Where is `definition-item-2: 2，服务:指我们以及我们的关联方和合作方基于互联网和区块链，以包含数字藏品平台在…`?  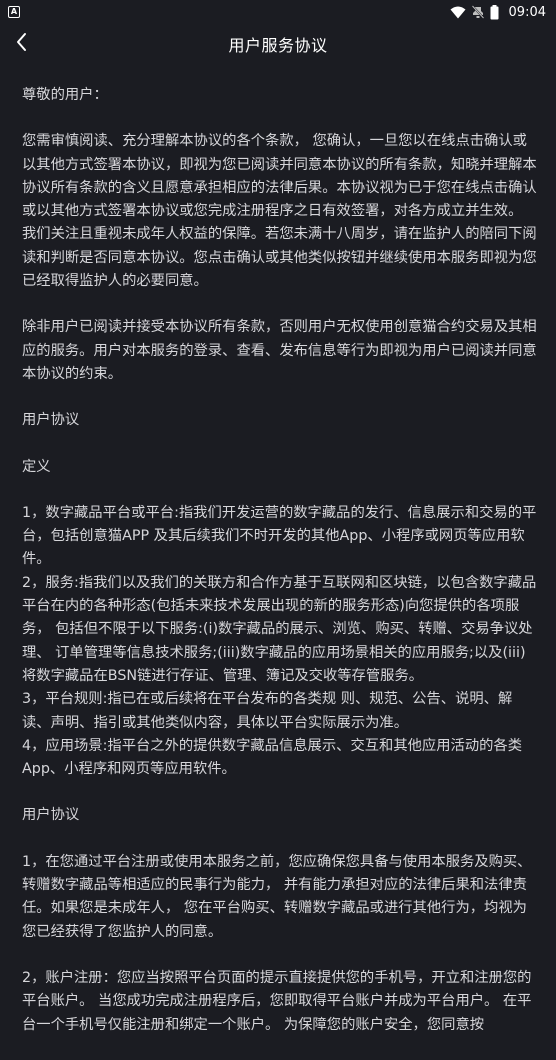
definition-item-2: 2，服务:指我们以及我们的关联方和合作方基于互联网和区块链，以包含数字藏品平台在… is located at coordinates (279, 629).